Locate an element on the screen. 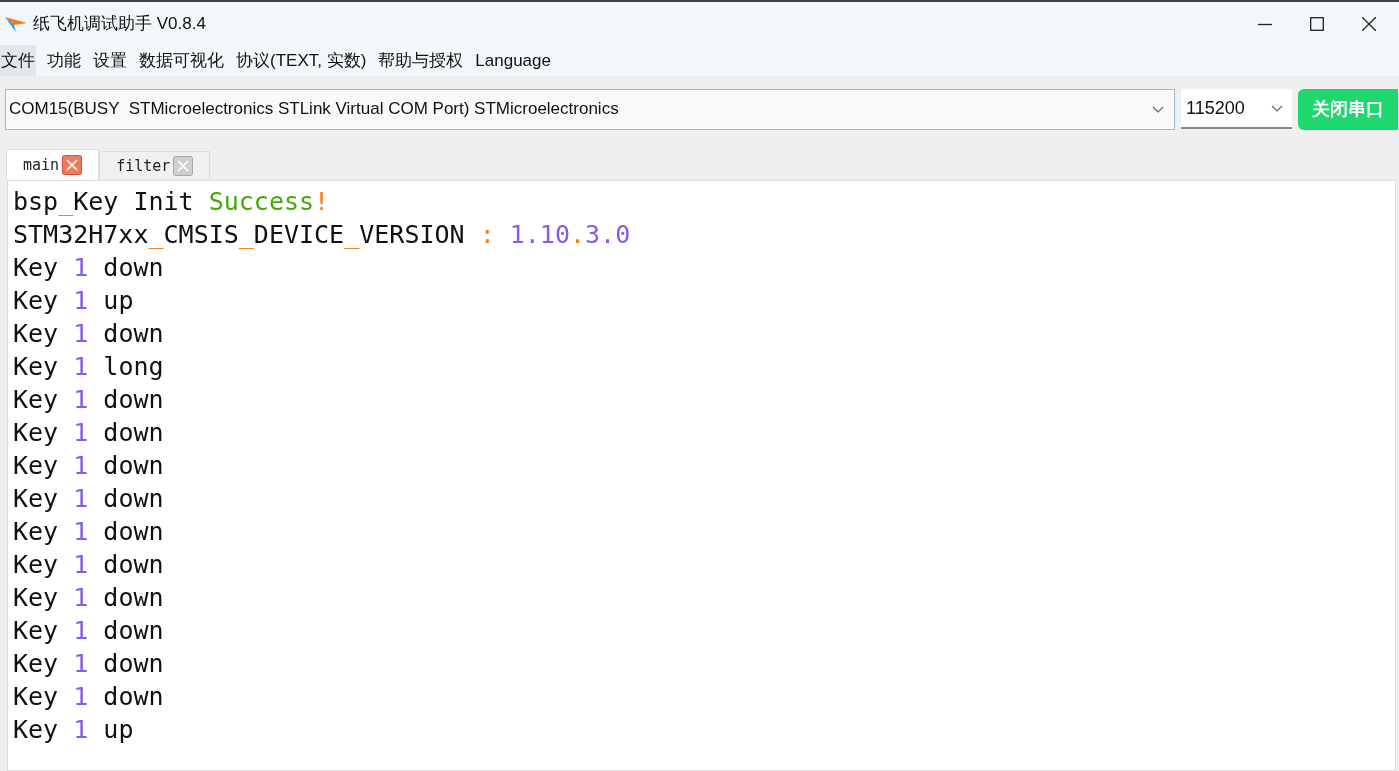  log-line: bsp_Key Init Success! is located at coordinates (171, 202).